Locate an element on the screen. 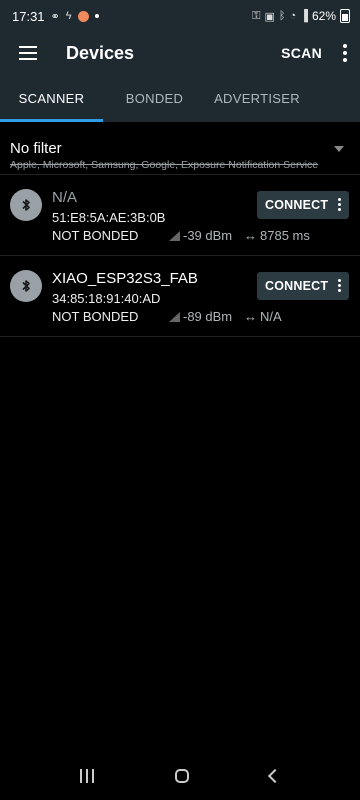 The width and height of the screenshot is (360, 800). lock-icon: ▣ is located at coordinates (269, 16).